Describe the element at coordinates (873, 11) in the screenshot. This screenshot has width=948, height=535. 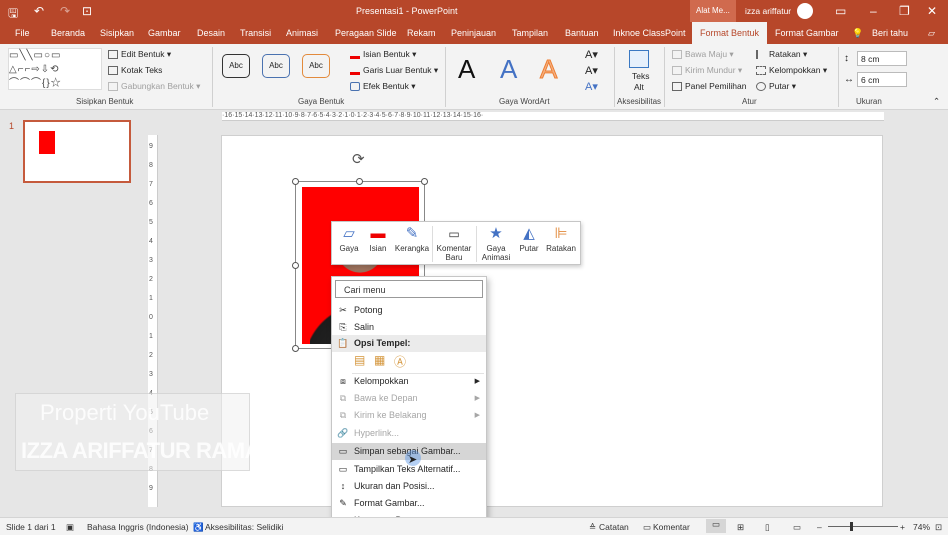
I see `minimize-icon: –` at that location.